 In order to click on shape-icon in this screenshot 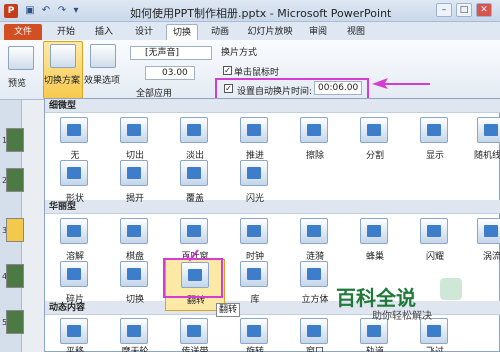, I will do `click(74, 173)`.